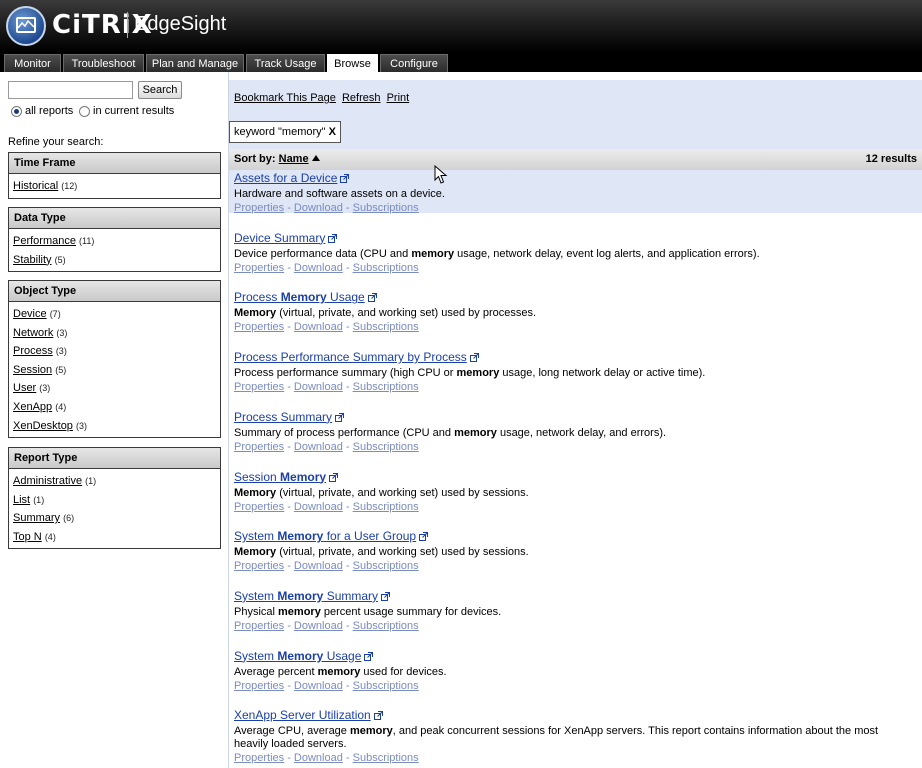 This screenshot has width=922, height=768. Describe the element at coordinates (280, 477) in the screenshot. I see `result-title-link: Session Memory` at that location.